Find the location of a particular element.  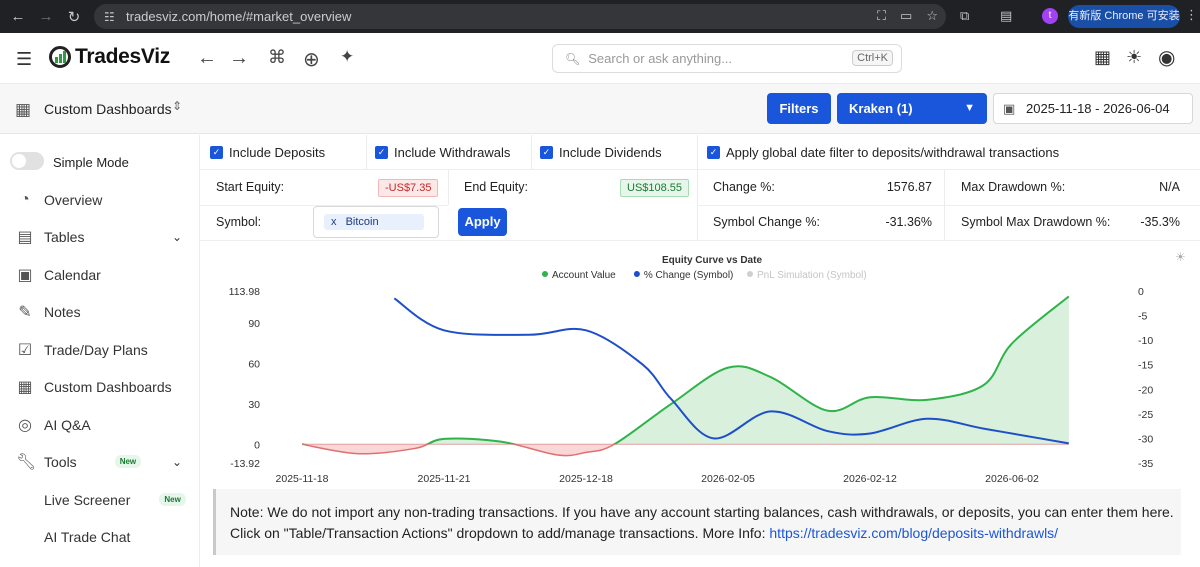

include-deposits-checkbox: ✓ Include Deposits is located at coordinates (267, 152).